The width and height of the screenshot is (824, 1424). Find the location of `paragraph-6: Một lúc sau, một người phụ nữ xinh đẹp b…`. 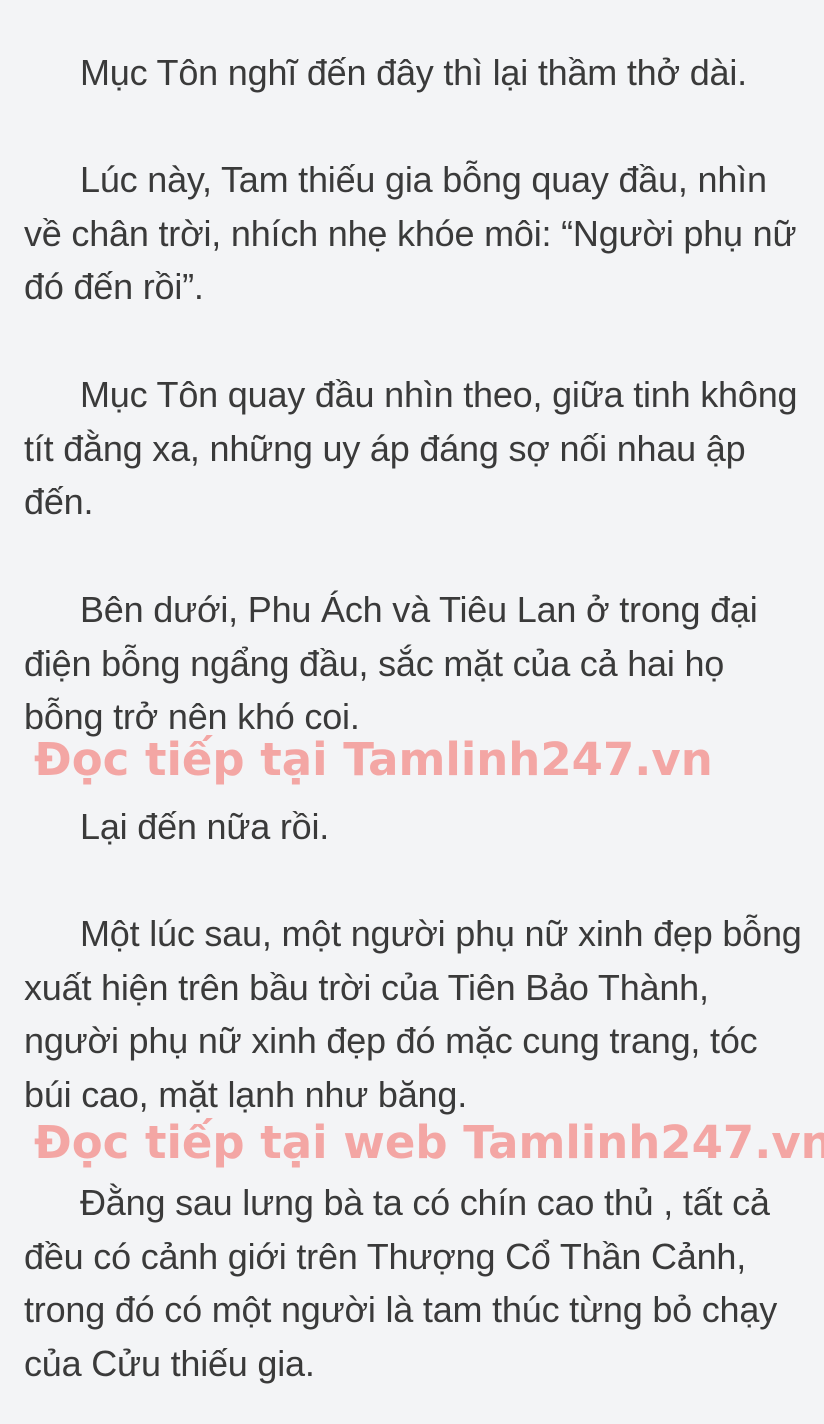

paragraph-6: Một lúc sau, một người phụ nữ xinh đẹp b… is located at coordinates (413, 1014).